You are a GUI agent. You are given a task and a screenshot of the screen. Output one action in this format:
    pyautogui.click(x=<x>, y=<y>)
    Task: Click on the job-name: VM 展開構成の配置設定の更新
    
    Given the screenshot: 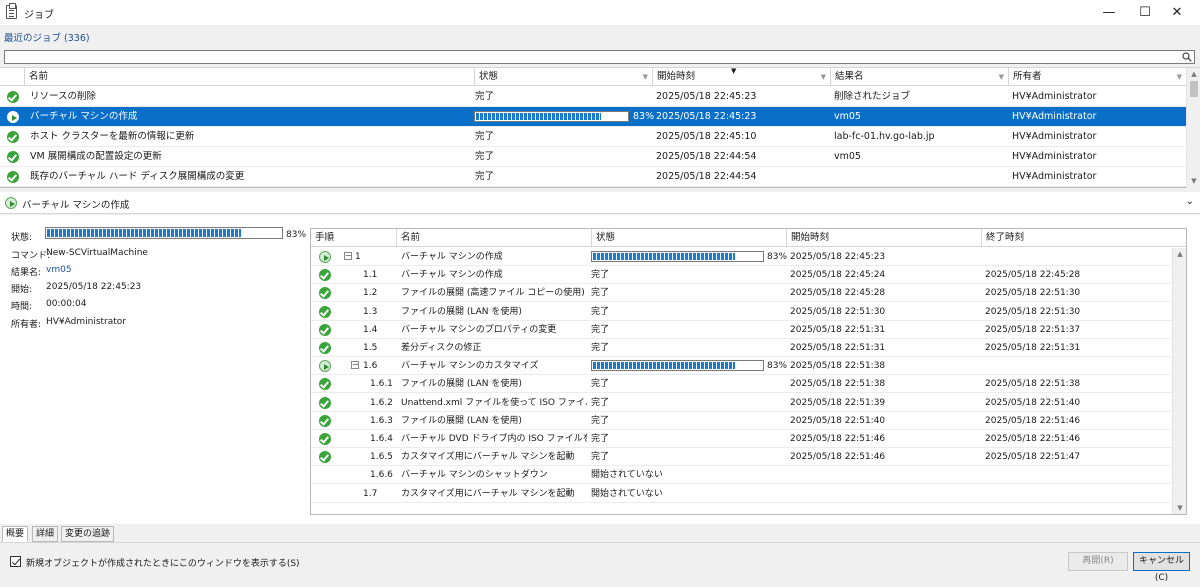 What is the action you would take?
    pyautogui.click(x=96, y=156)
    